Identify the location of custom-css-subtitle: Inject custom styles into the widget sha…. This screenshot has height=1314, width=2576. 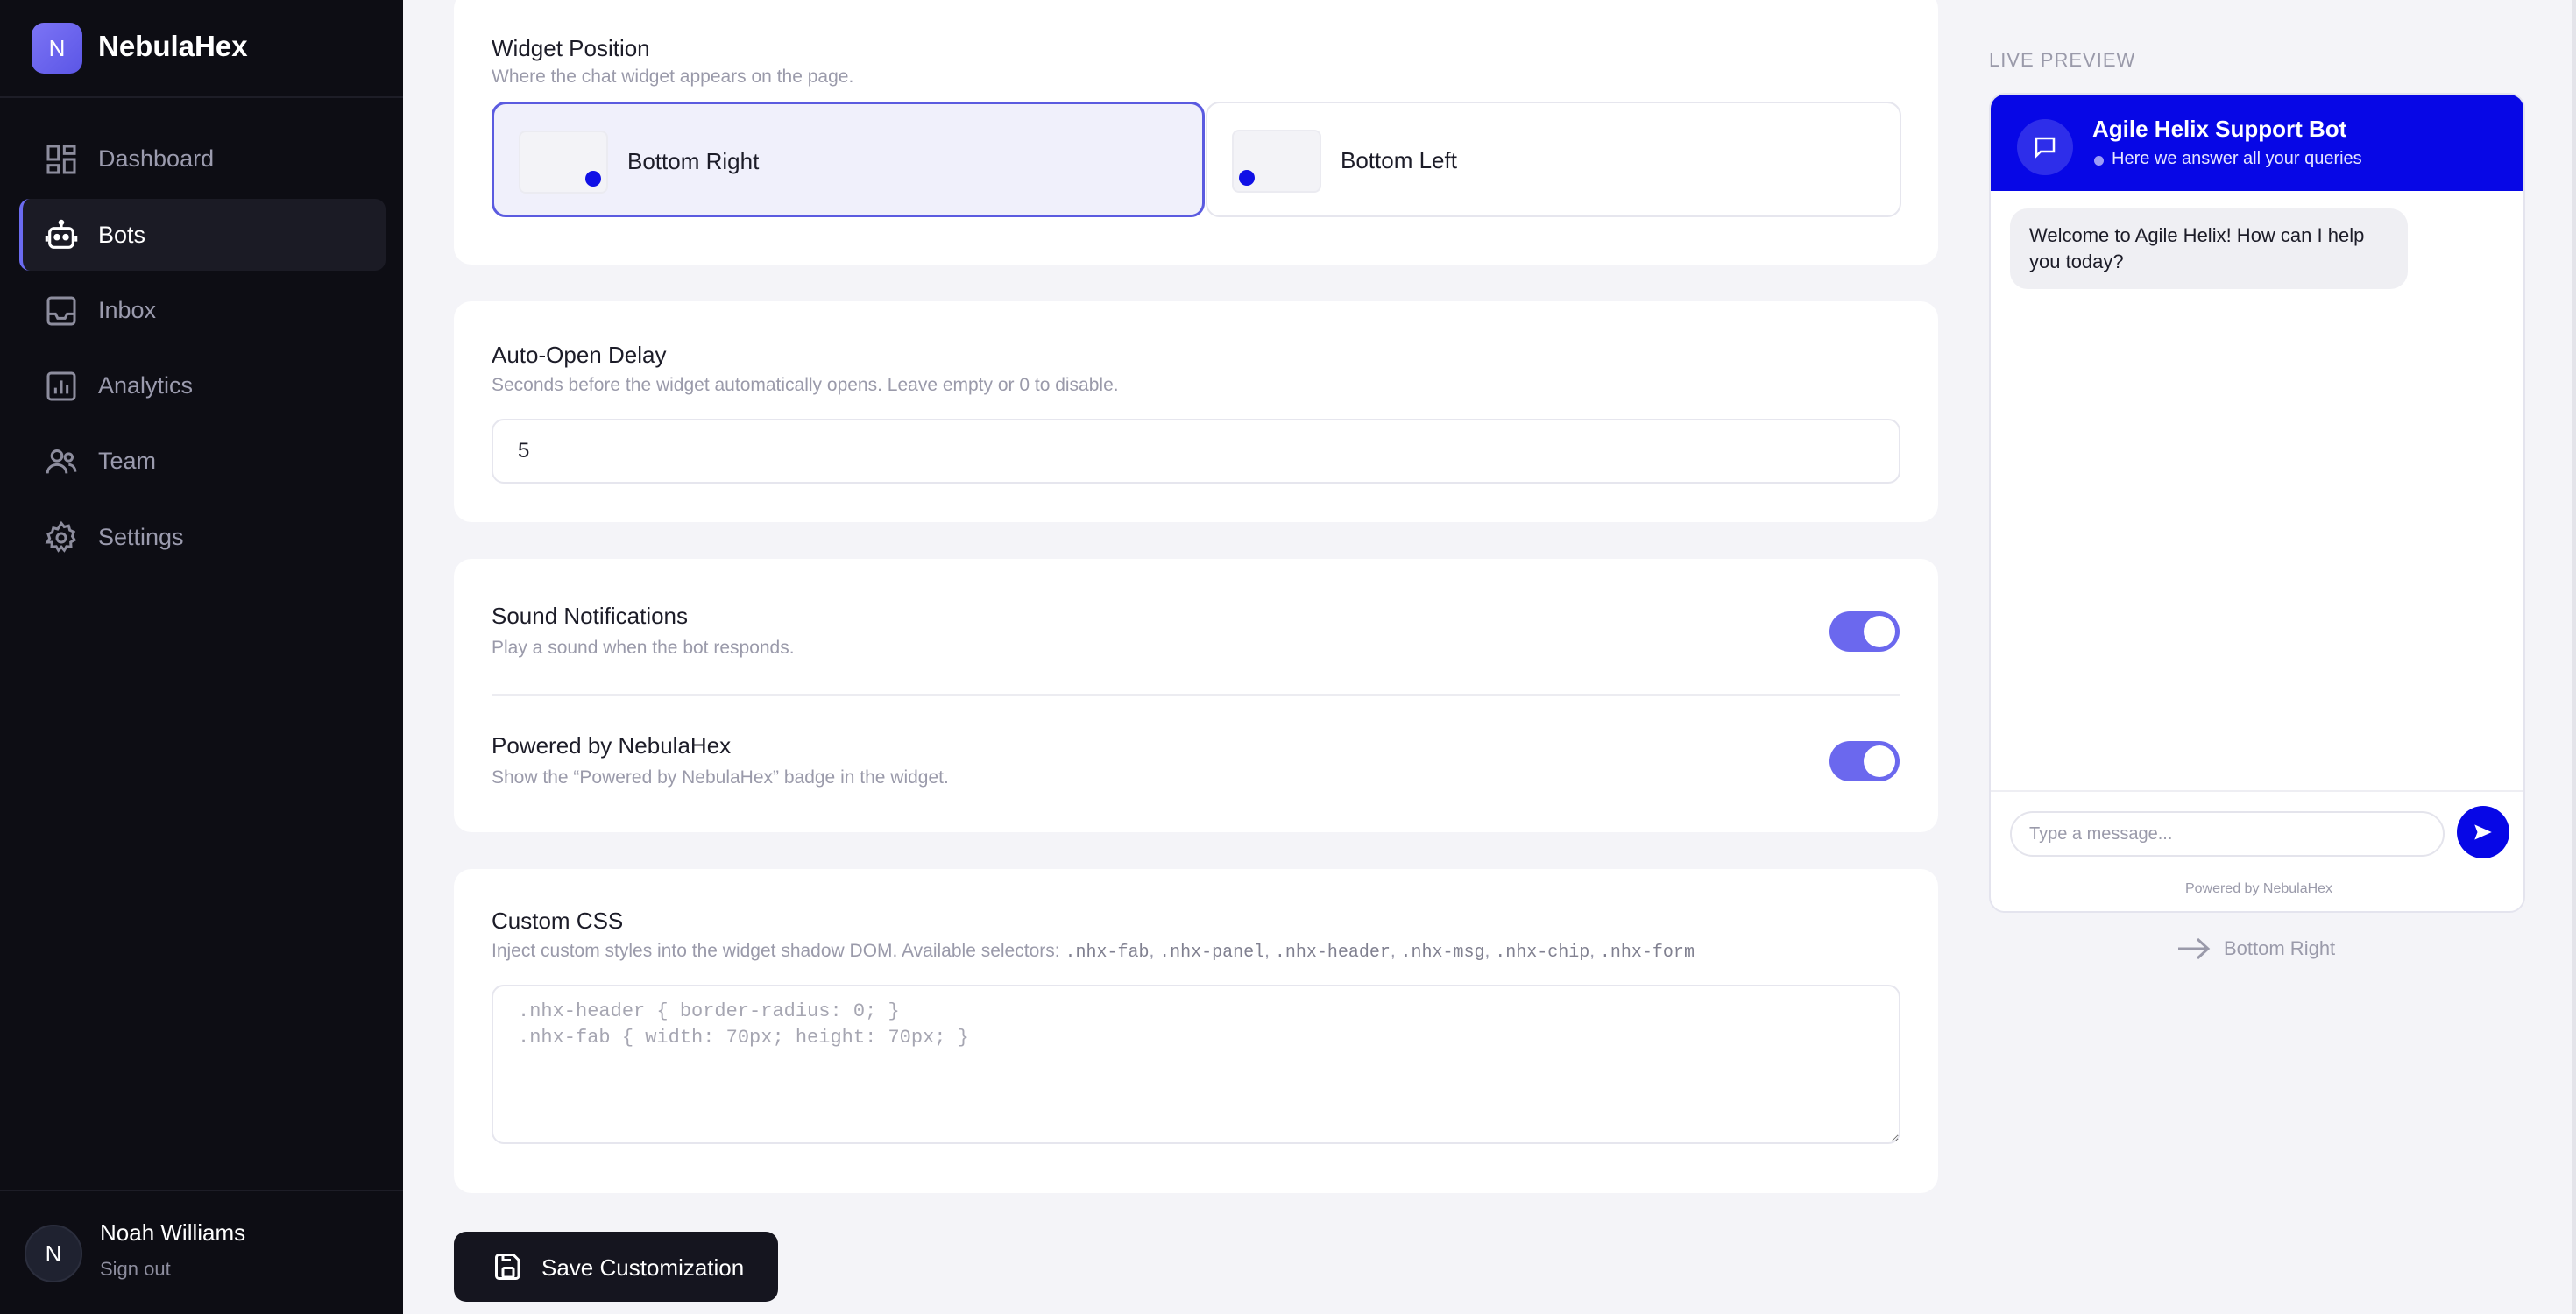
(1093, 952).